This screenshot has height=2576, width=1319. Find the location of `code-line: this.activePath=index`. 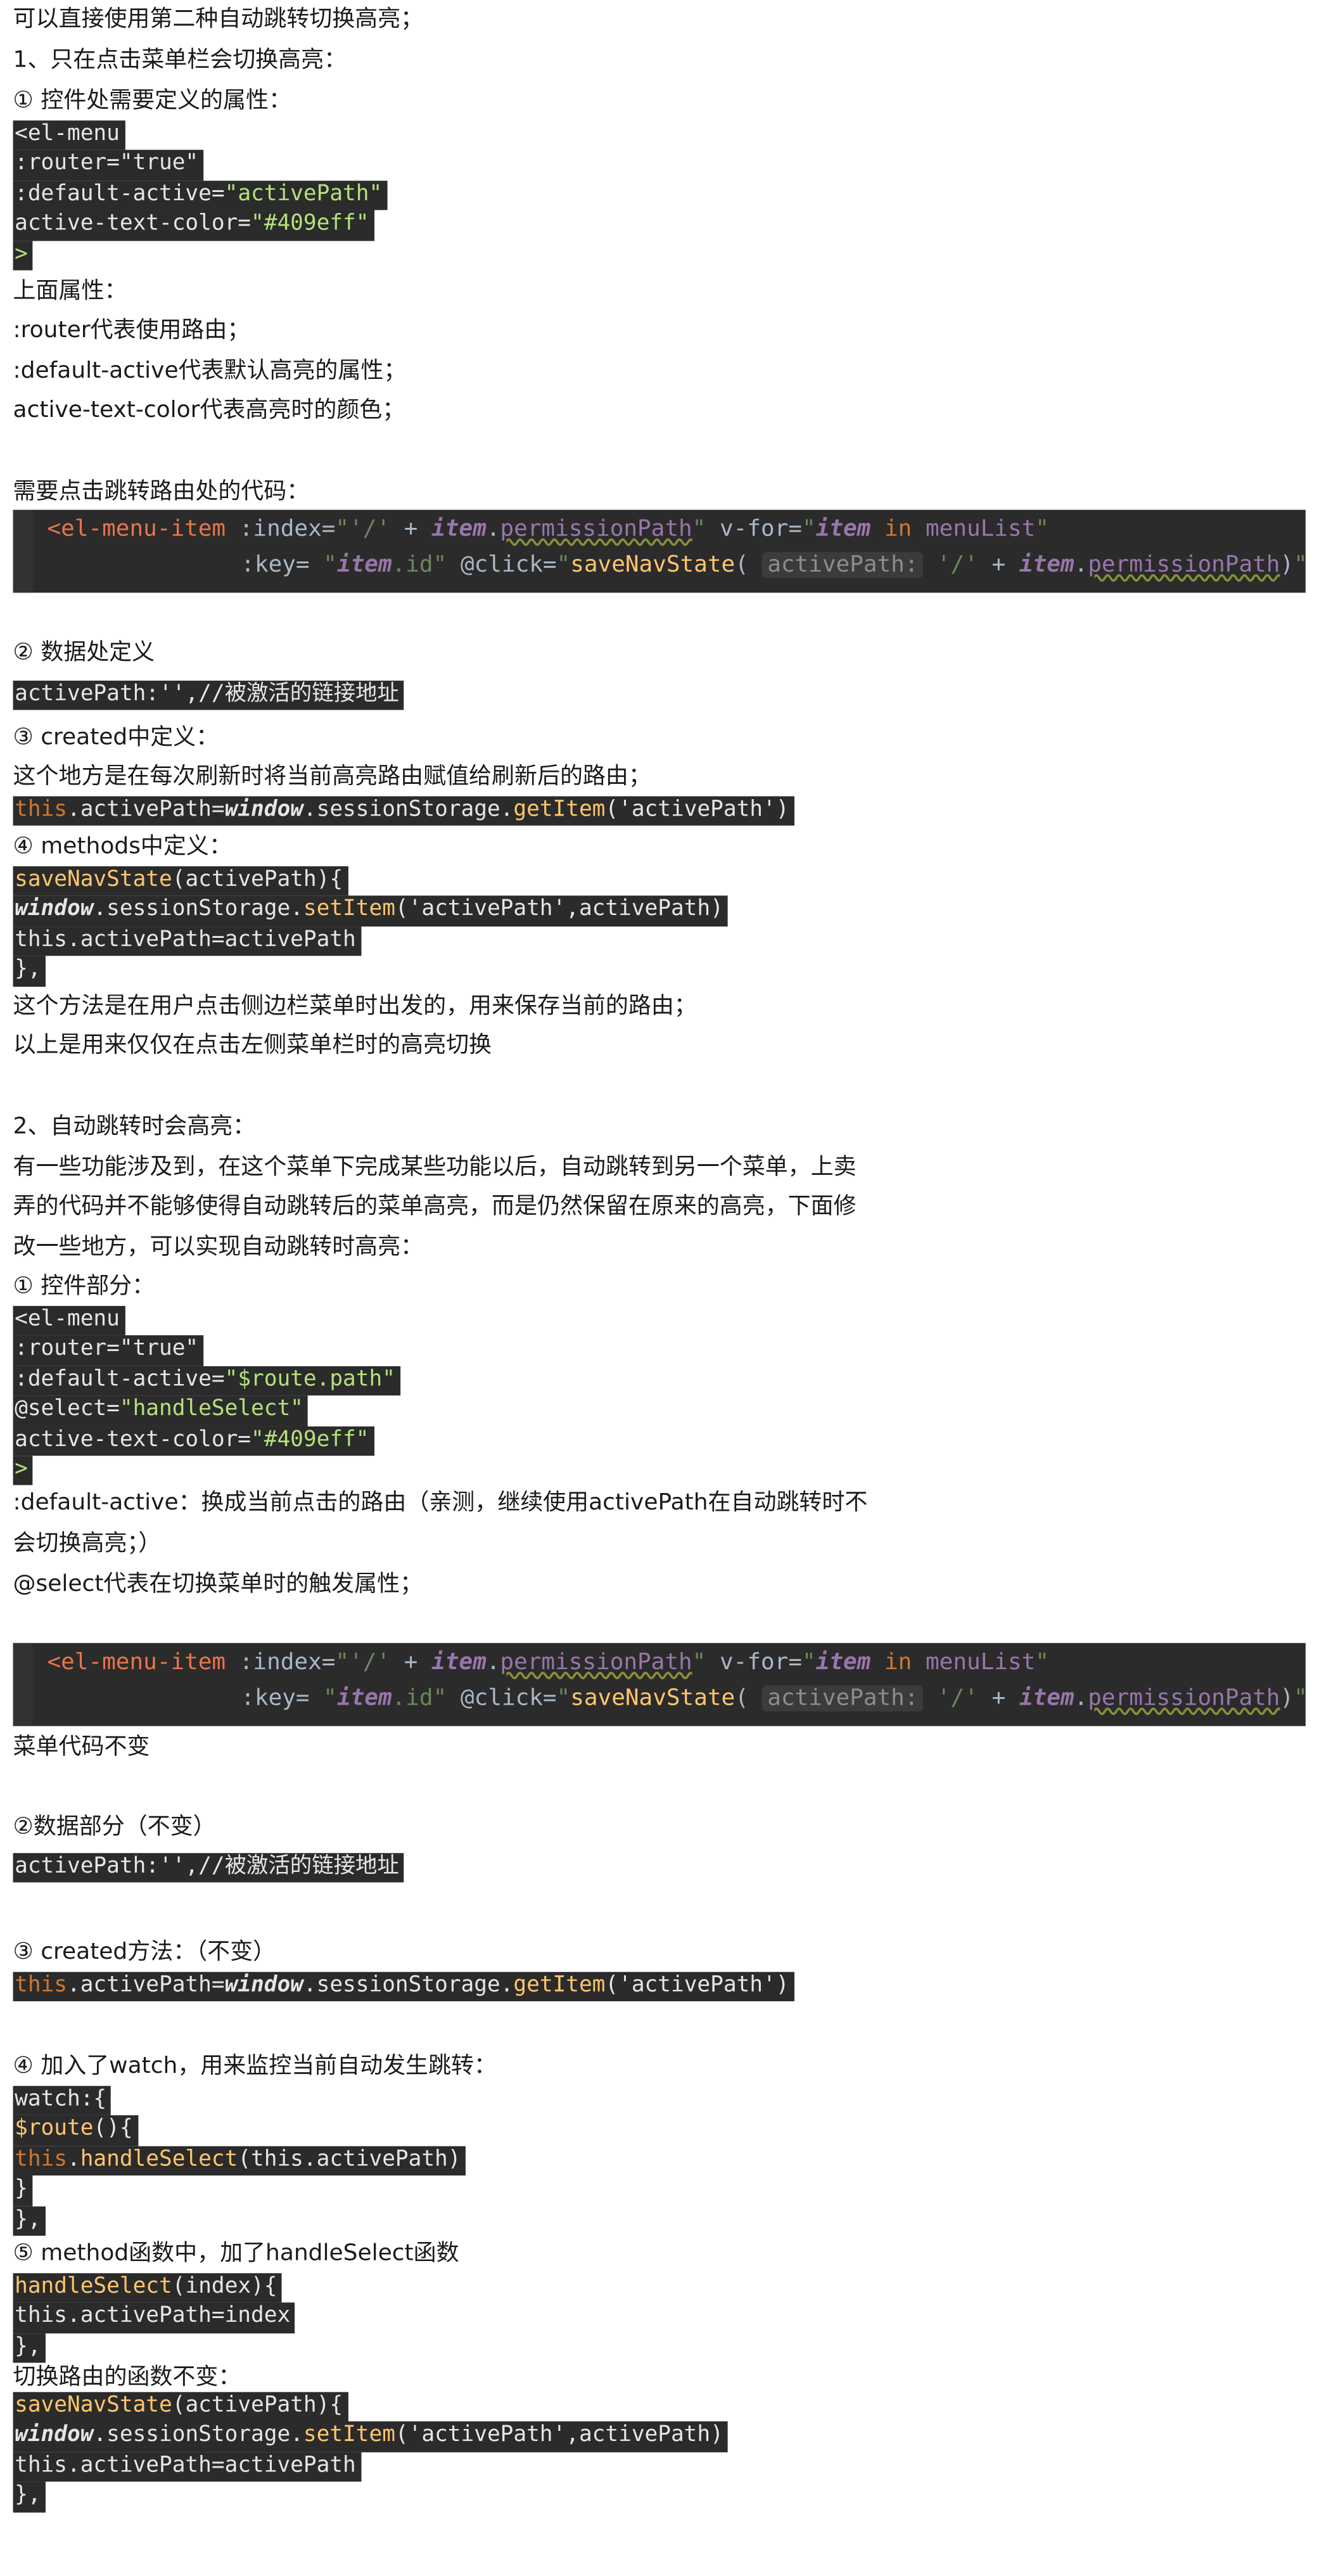

code-line: this.activePath=index is located at coordinates (154, 2318).